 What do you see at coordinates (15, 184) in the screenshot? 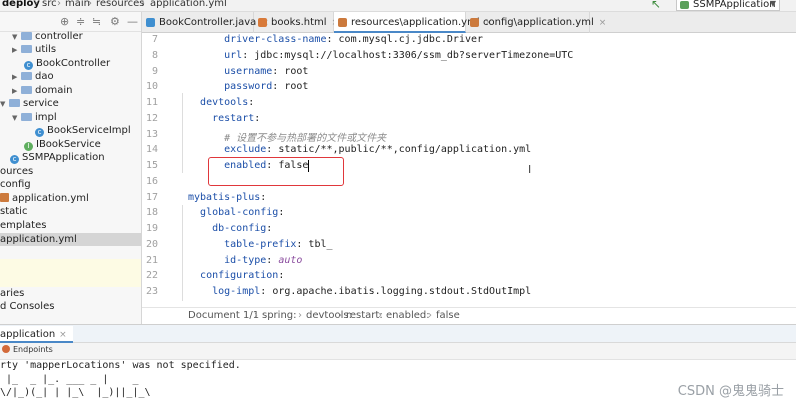
I see `tree-item-config: config` at bounding box center [15, 184].